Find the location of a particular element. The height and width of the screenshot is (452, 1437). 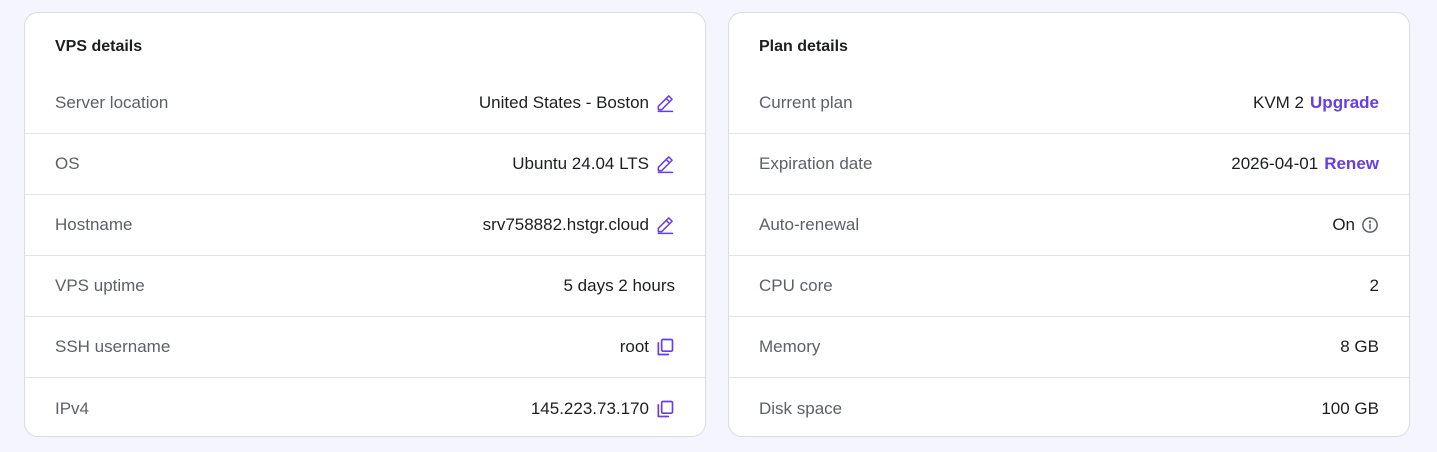

copy-ssh-username-button is located at coordinates (665, 347).